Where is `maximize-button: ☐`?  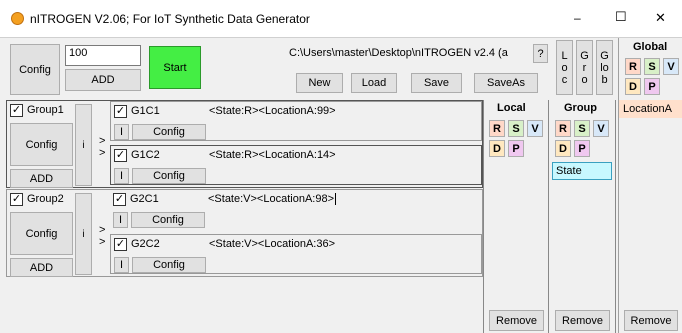
maximize-button: ☐ is located at coordinates (621, 17).